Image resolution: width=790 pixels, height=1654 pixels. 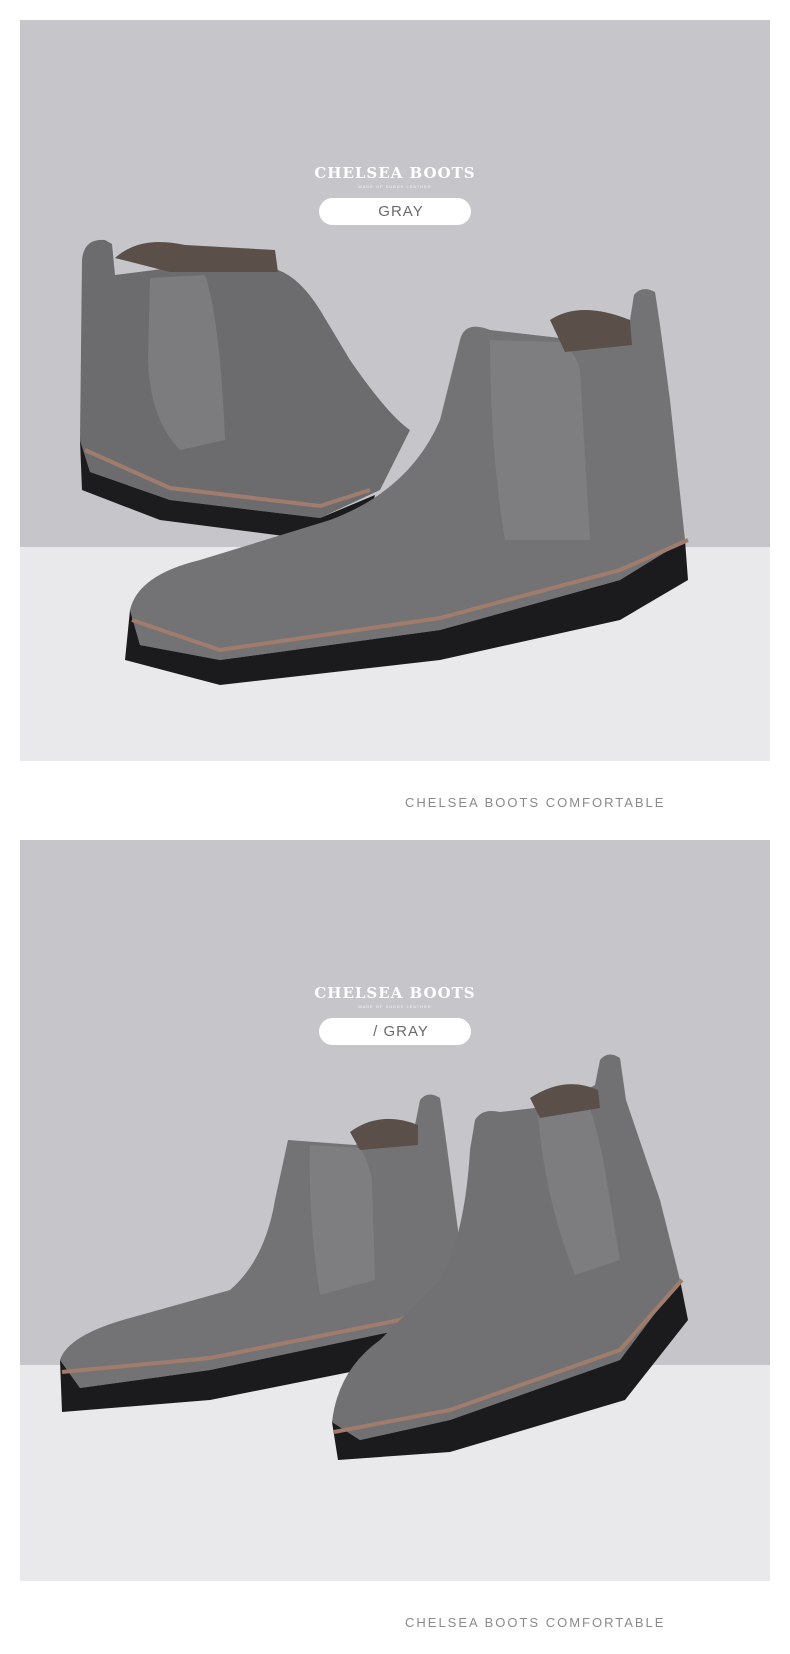 I want to click on color-label: GRAY, so click(x=395, y=211).